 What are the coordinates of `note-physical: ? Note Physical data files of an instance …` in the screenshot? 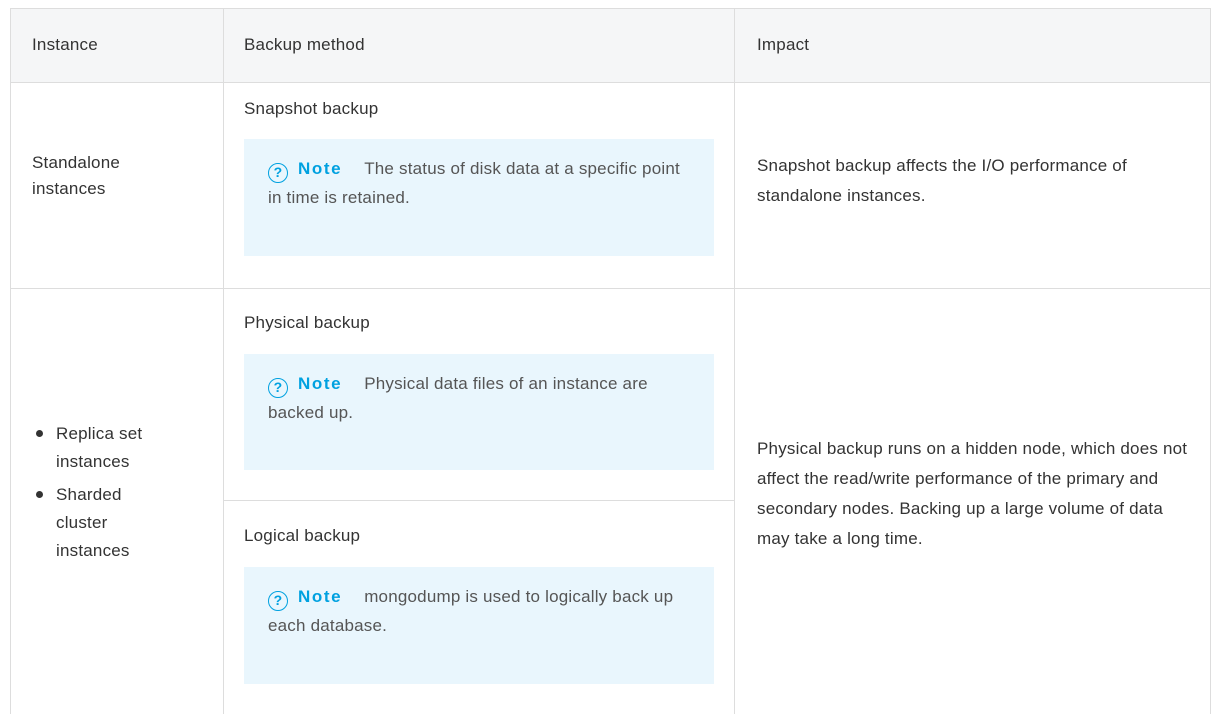 It's located at (479, 412).